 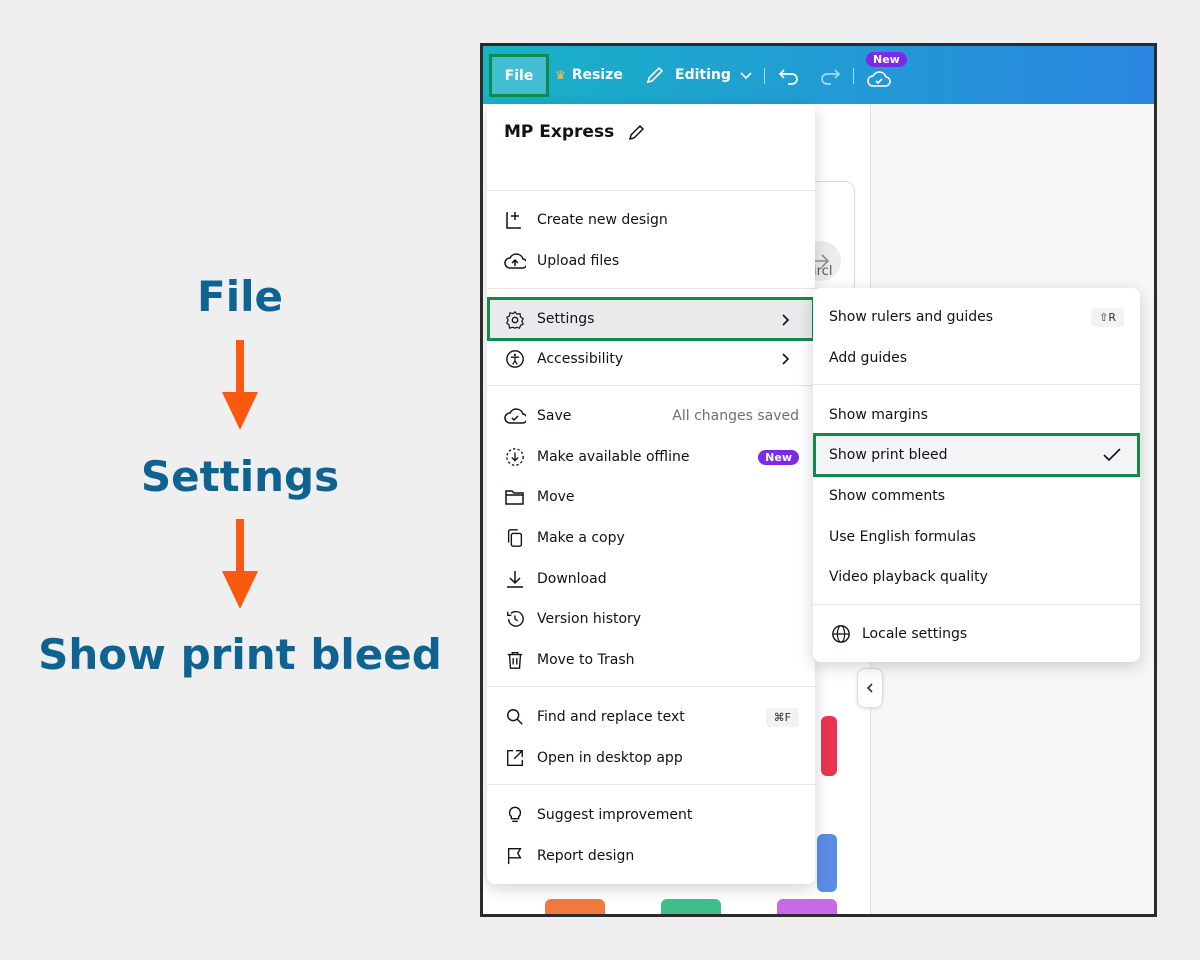 I want to click on menu-item-settings: Settings, so click(x=651, y=319).